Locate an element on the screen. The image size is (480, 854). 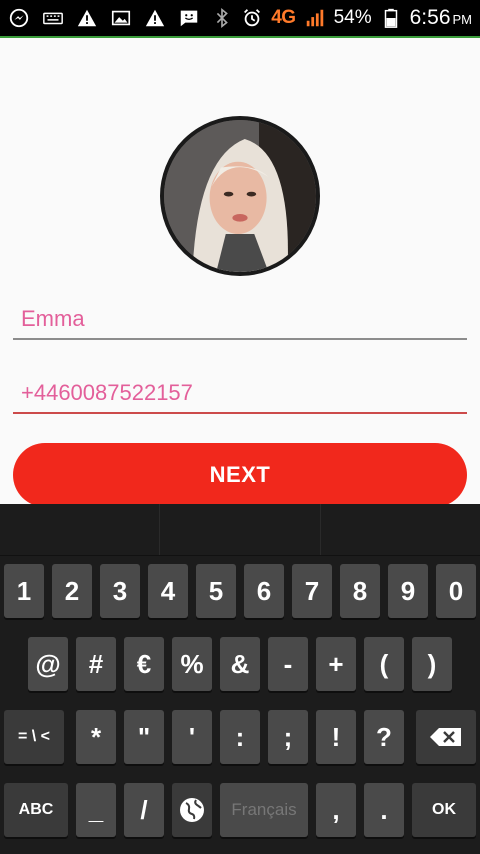
key-4: 4 is located at coordinates (168, 591).